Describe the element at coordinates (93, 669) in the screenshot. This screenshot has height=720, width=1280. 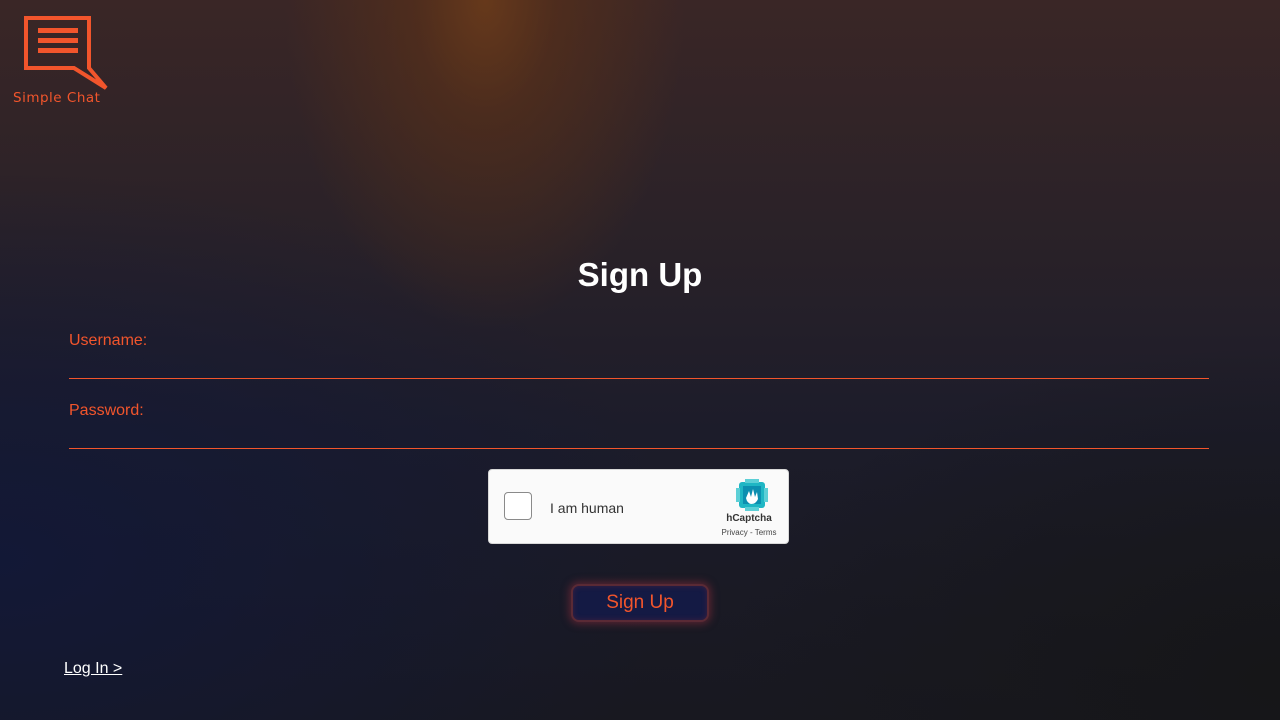
I see `login-link: Log In >` at that location.